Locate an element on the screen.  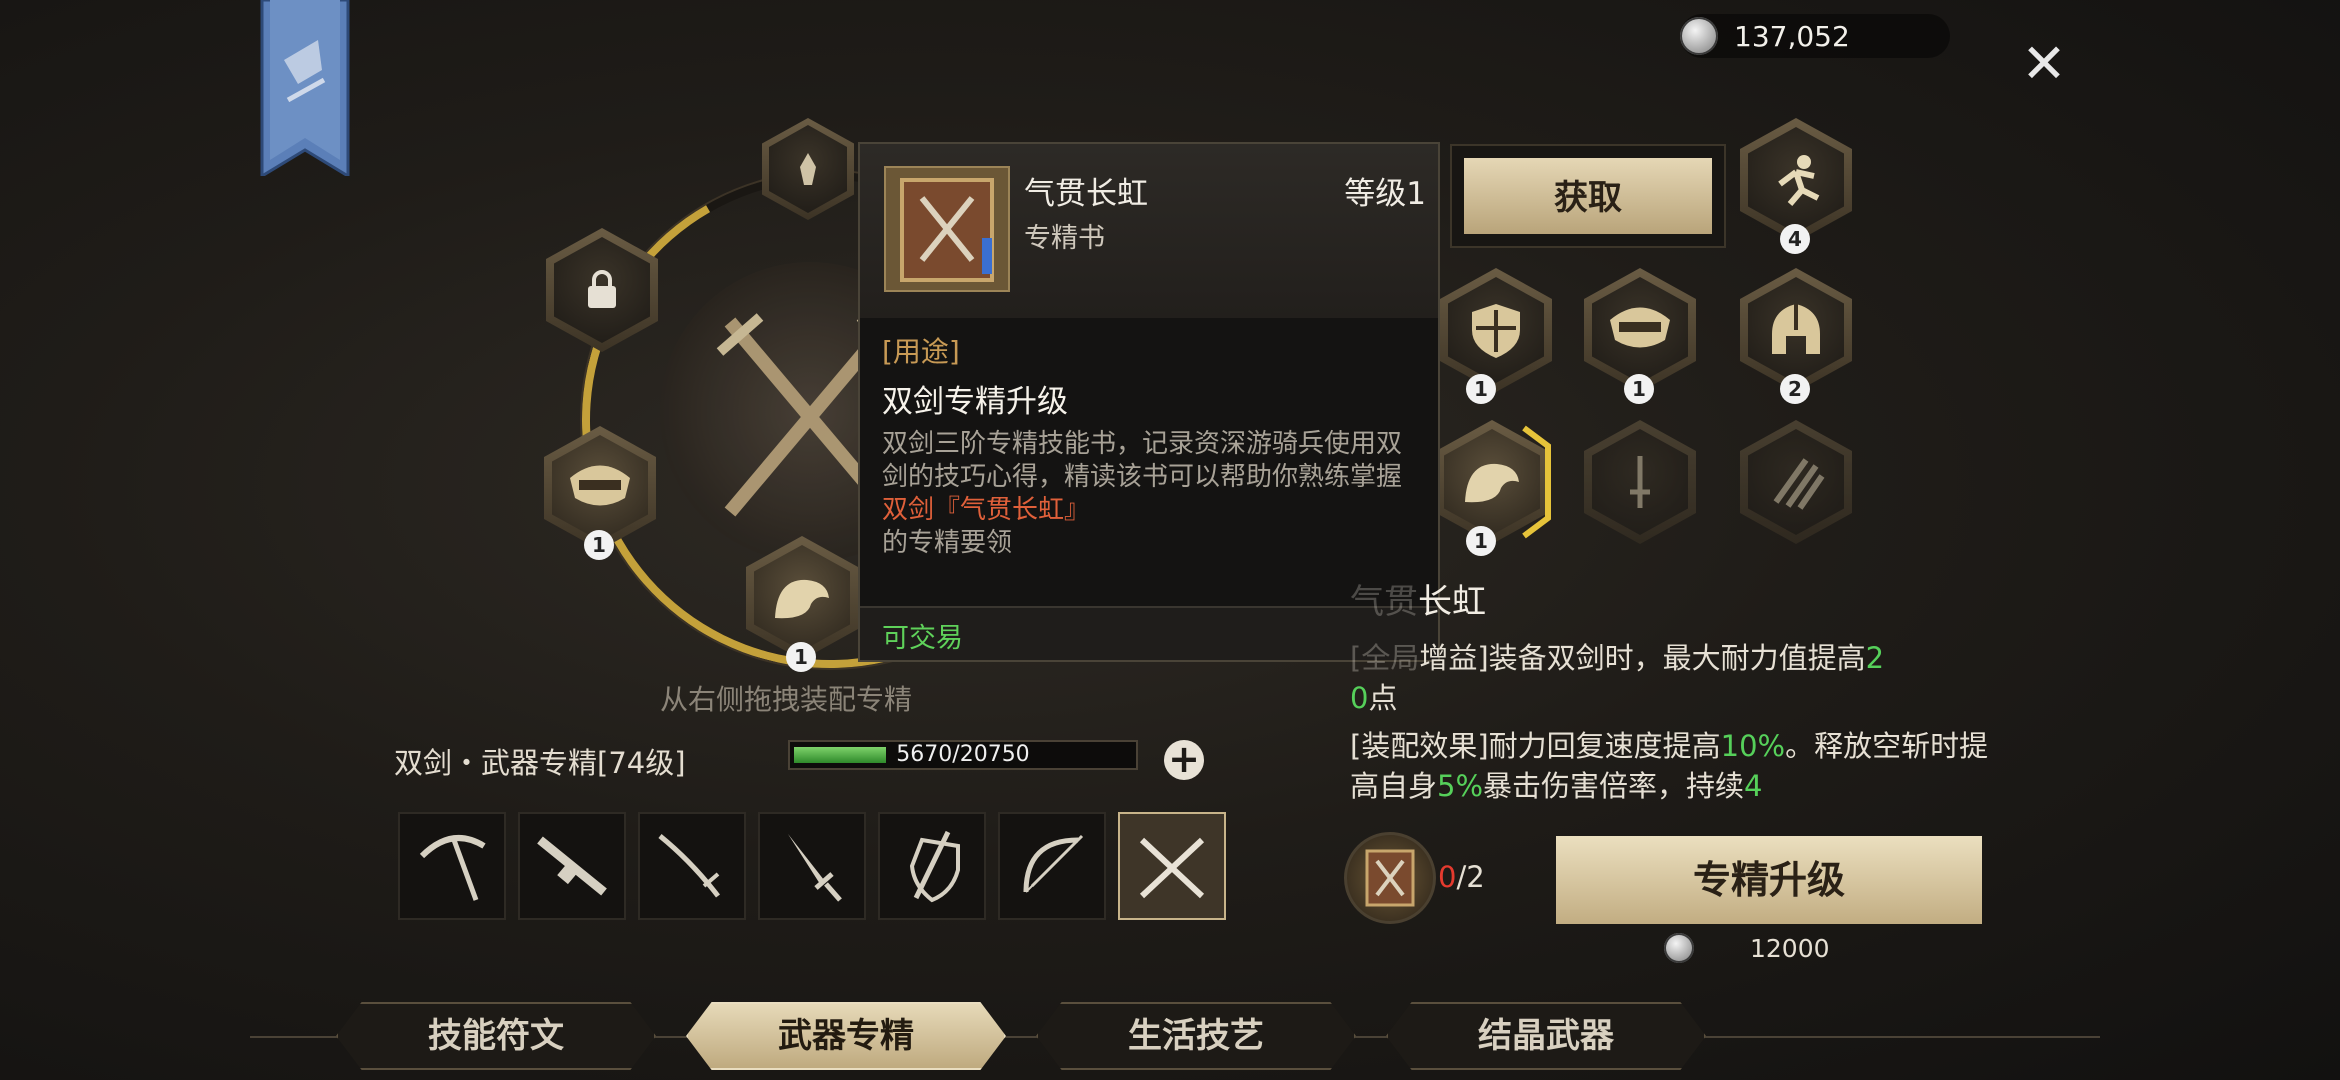
spec-top-node is located at coordinates (808, 169).